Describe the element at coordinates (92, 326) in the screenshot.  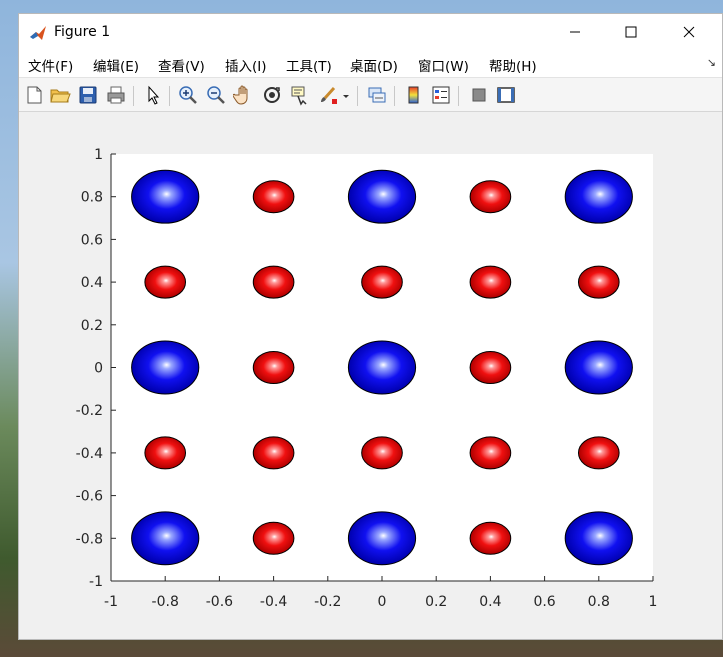
I see `y-tick-label: 0.2` at that location.